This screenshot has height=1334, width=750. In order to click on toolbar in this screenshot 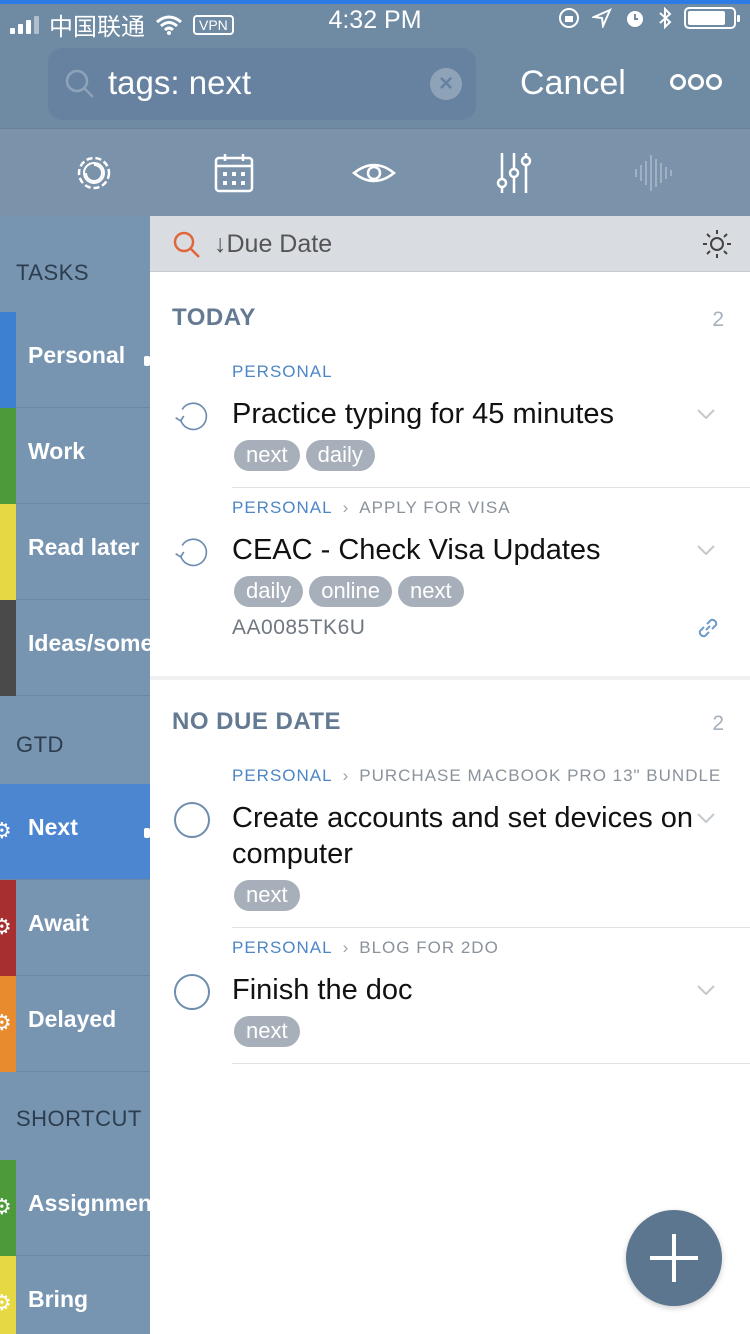, I will do `click(375, 172)`.